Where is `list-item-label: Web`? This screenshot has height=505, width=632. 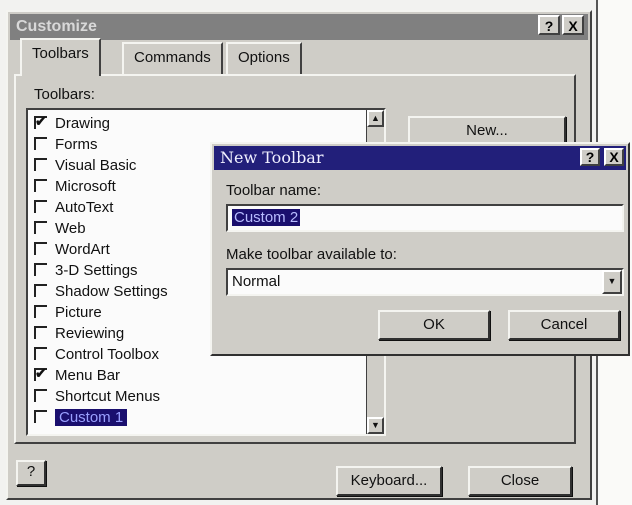
list-item-label: Web is located at coordinates (70, 228).